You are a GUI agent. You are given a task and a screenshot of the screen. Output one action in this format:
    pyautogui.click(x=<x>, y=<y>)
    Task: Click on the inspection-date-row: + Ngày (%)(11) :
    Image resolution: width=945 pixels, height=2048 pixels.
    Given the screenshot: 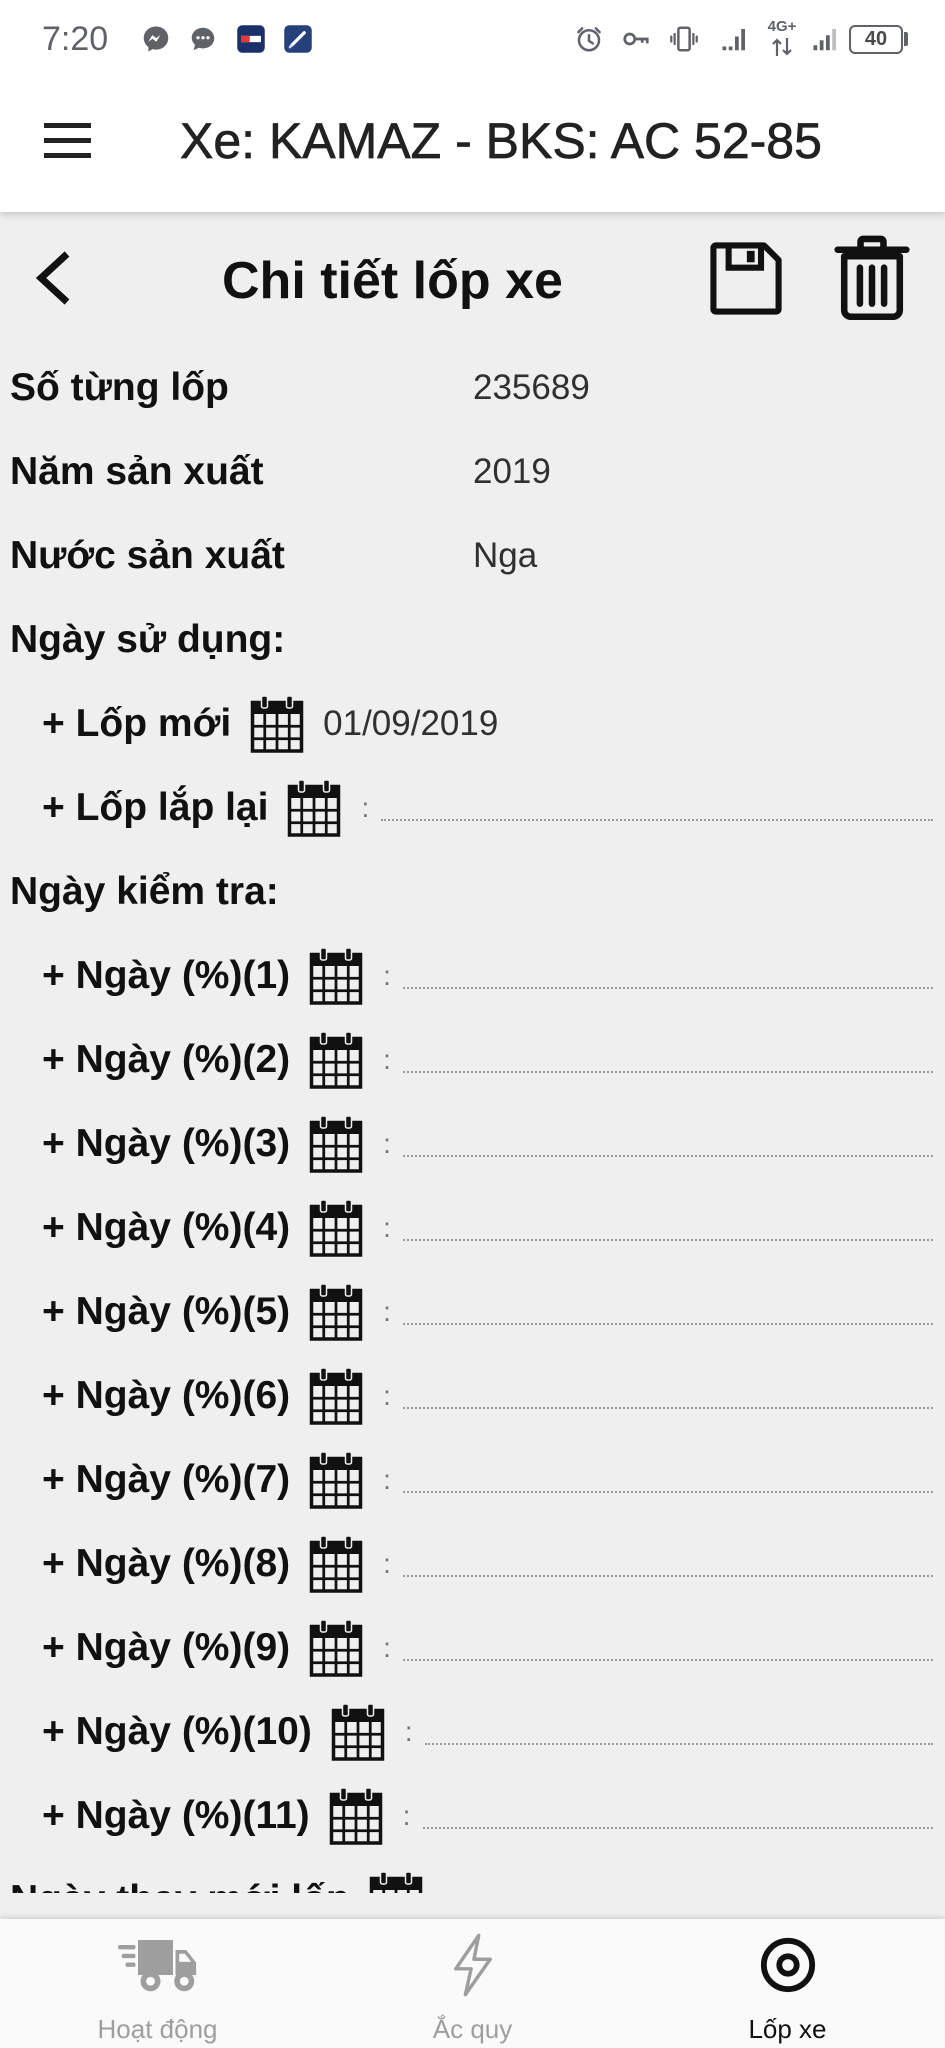 What is the action you would take?
    pyautogui.click(x=472, y=1816)
    